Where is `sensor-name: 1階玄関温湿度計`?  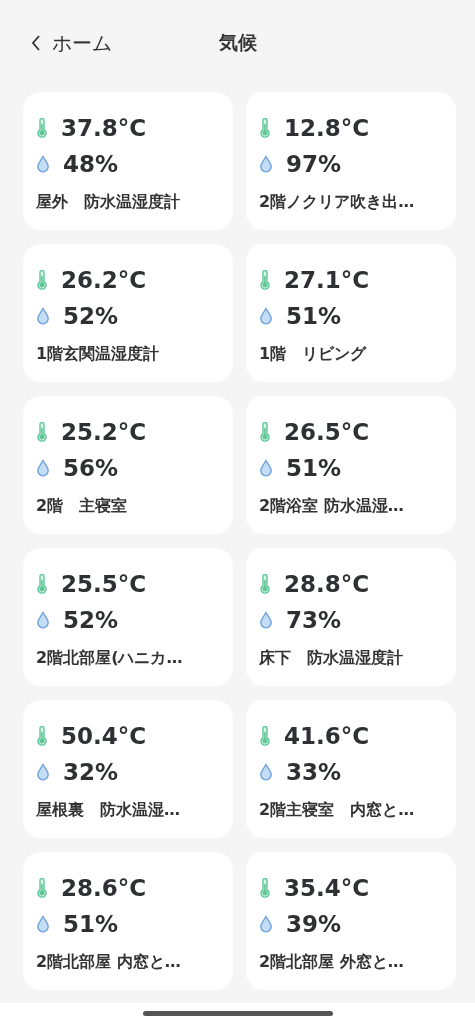
sensor-name: 1階玄関温湿度計 is located at coordinates (98, 354).